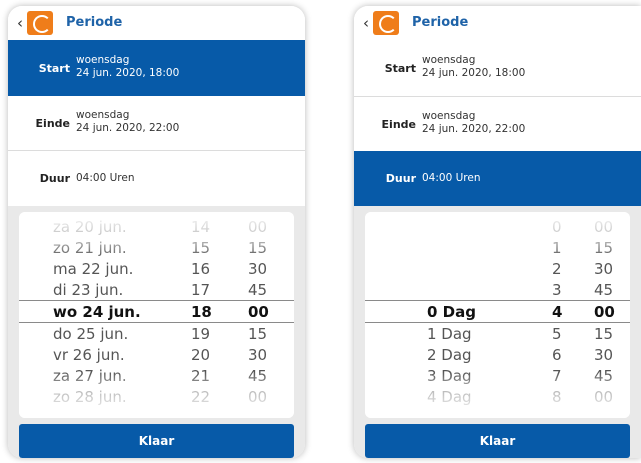  What do you see at coordinates (200, 227) in the screenshot?
I see `hour-option: 14` at bounding box center [200, 227].